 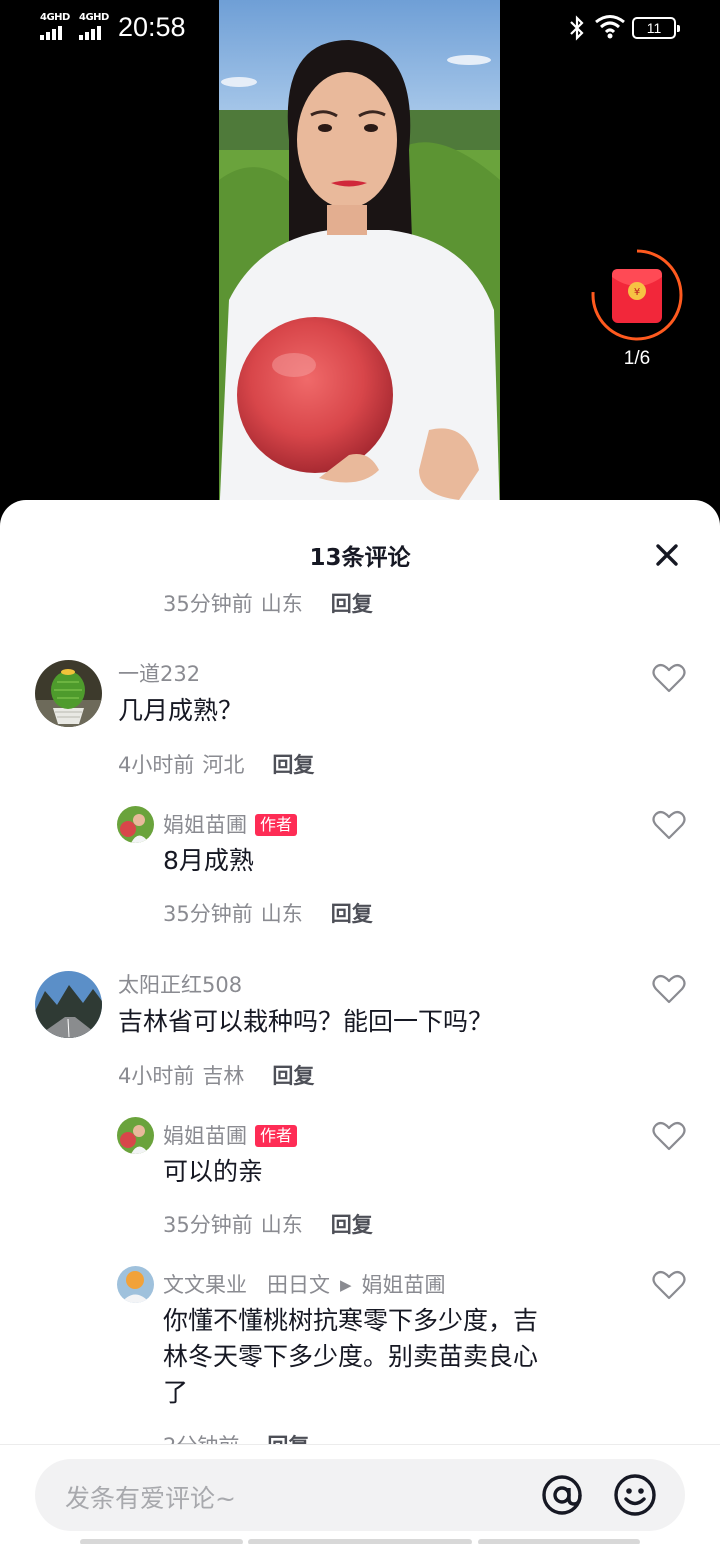 I want to click on comment-input-bar: 发条有爱评论~, so click(x=360, y=1494).